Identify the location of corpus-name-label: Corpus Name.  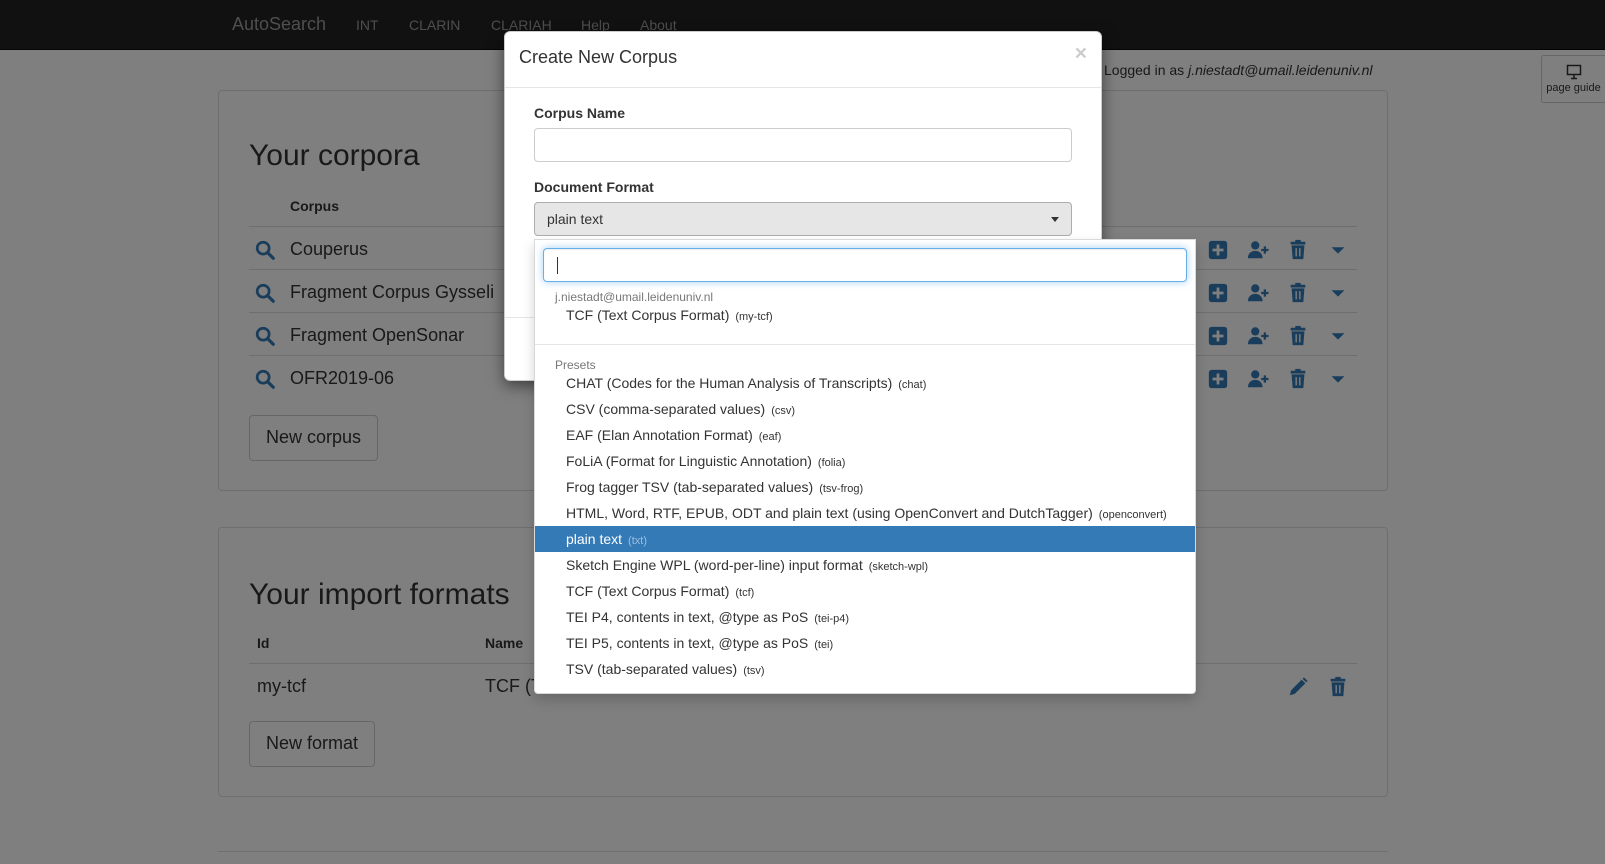
(580, 113).